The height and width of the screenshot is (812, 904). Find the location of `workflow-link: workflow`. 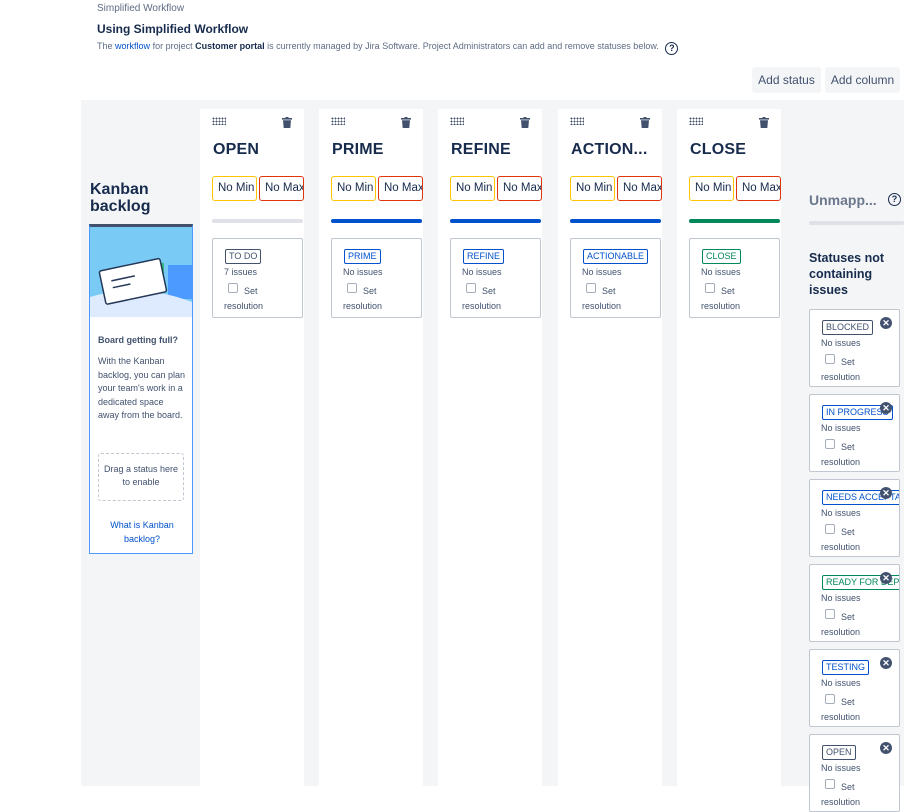

workflow-link: workflow is located at coordinates (132, 46).